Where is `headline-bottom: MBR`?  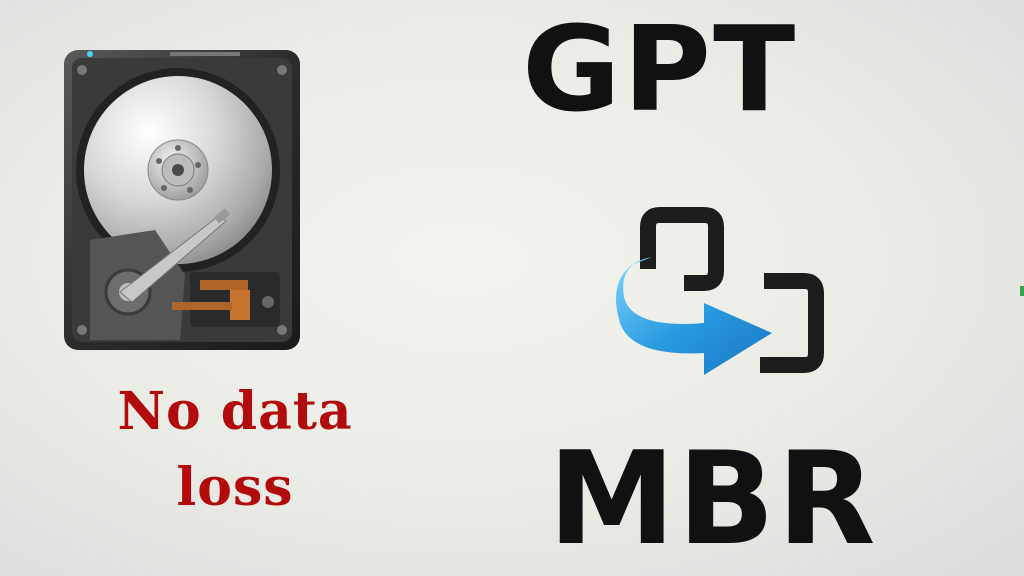 headline-bottom: MBR is located at coordinates (713, 499).